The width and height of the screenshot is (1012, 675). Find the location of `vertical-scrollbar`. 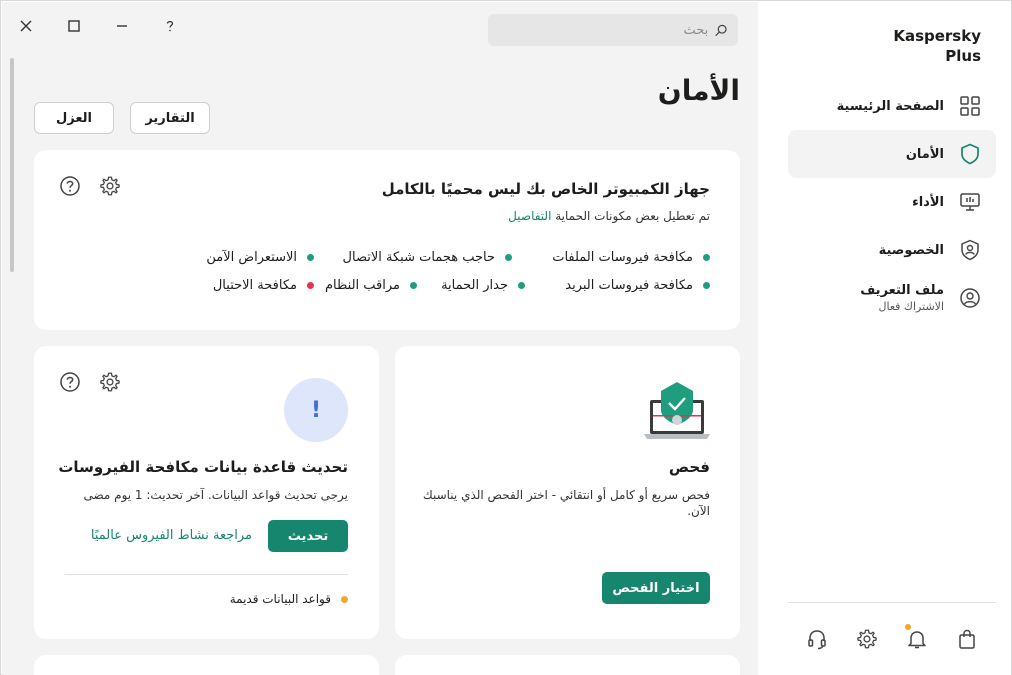

vertical-scrollbar is located at coordinates (12, 165).